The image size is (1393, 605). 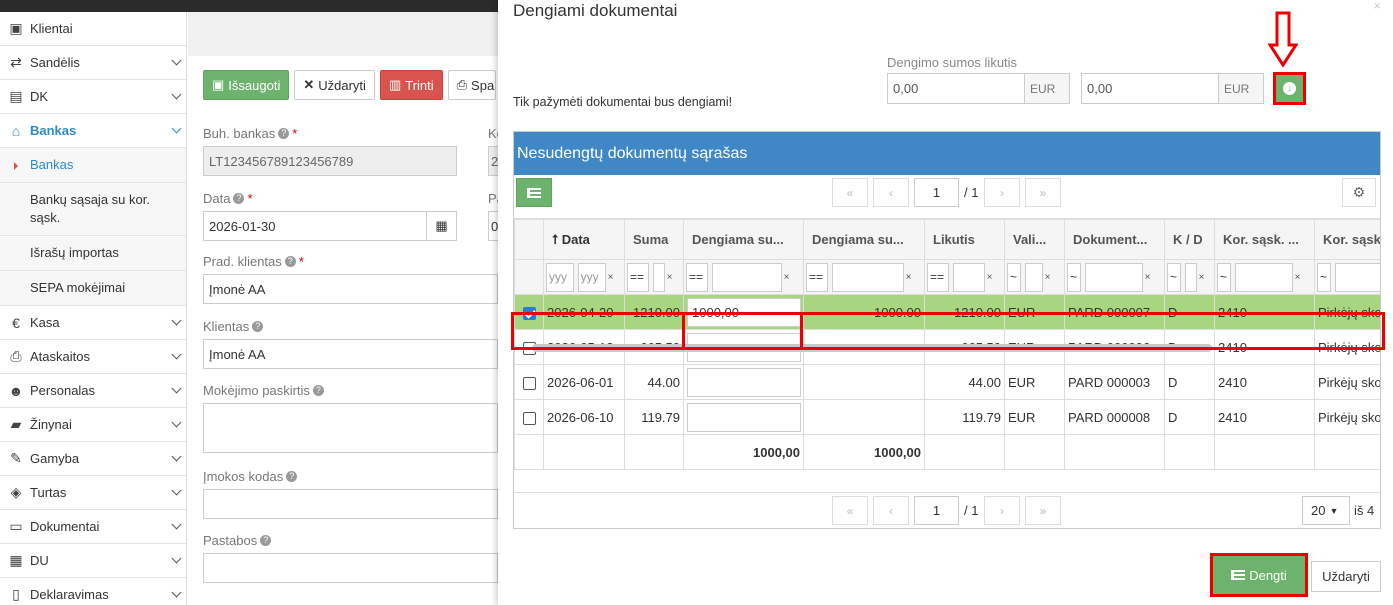 I want to click on klientas-input: Įmonė AA, so click(x=350, y=354).